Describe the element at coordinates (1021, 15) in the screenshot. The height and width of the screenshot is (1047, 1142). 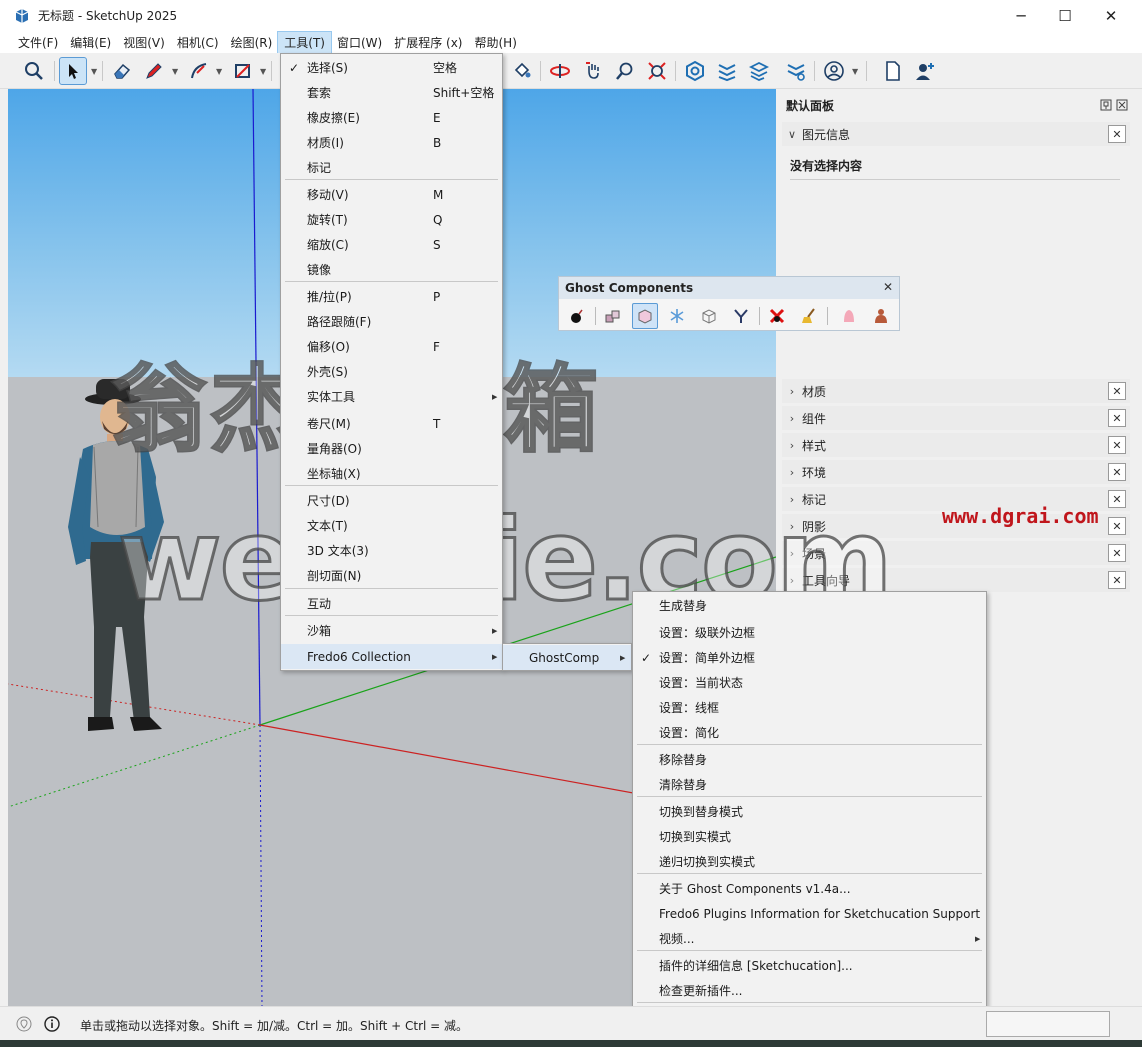
I see `minimize-button: ─` at that location.